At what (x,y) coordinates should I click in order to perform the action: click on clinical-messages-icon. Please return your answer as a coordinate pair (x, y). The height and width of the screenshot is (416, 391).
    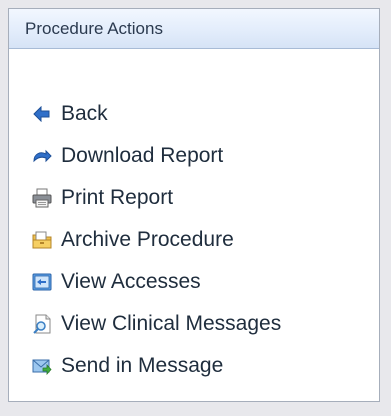
    Looking at the image, I should click on (42, 324).